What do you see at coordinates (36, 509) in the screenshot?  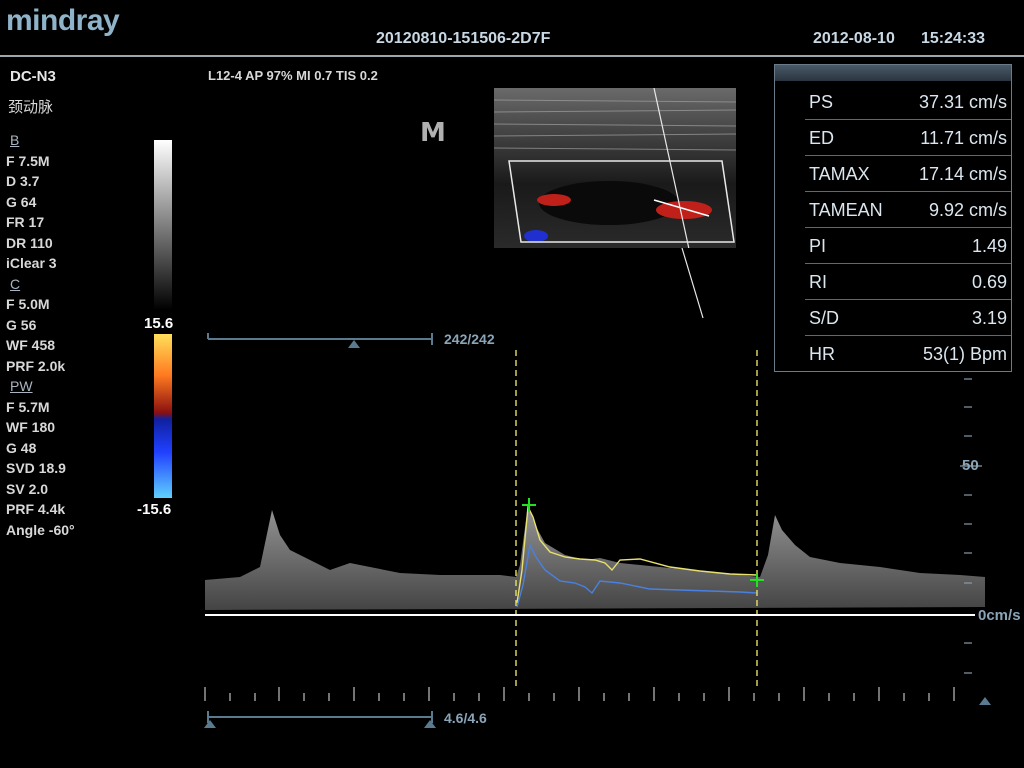 I see `param-line: PRF 4.4k` at bounding box center [36, 509].